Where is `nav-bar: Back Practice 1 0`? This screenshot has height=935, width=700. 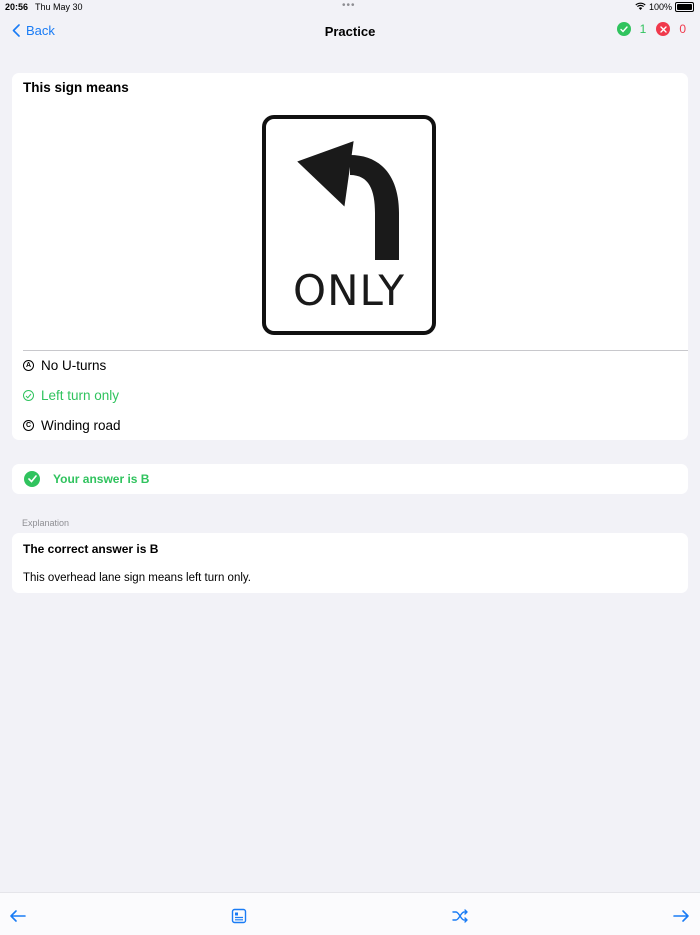
nav-bar: Back Practice 1 0 is located at coordinates (350, 32).